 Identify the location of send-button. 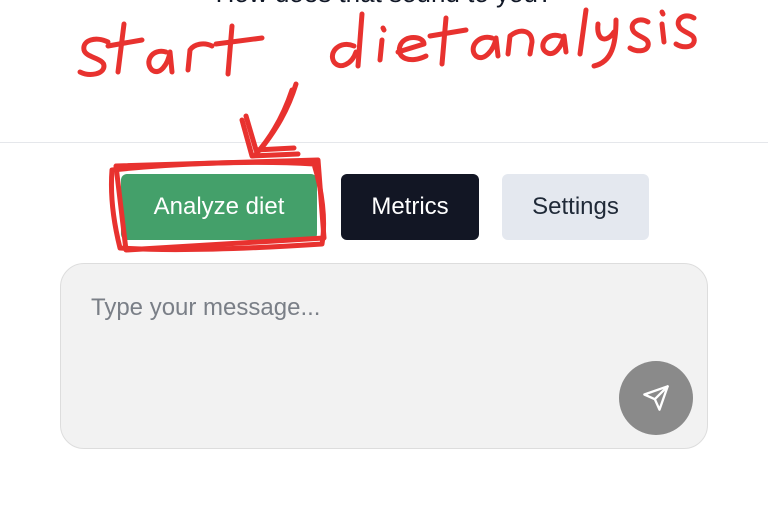
(656, 398).